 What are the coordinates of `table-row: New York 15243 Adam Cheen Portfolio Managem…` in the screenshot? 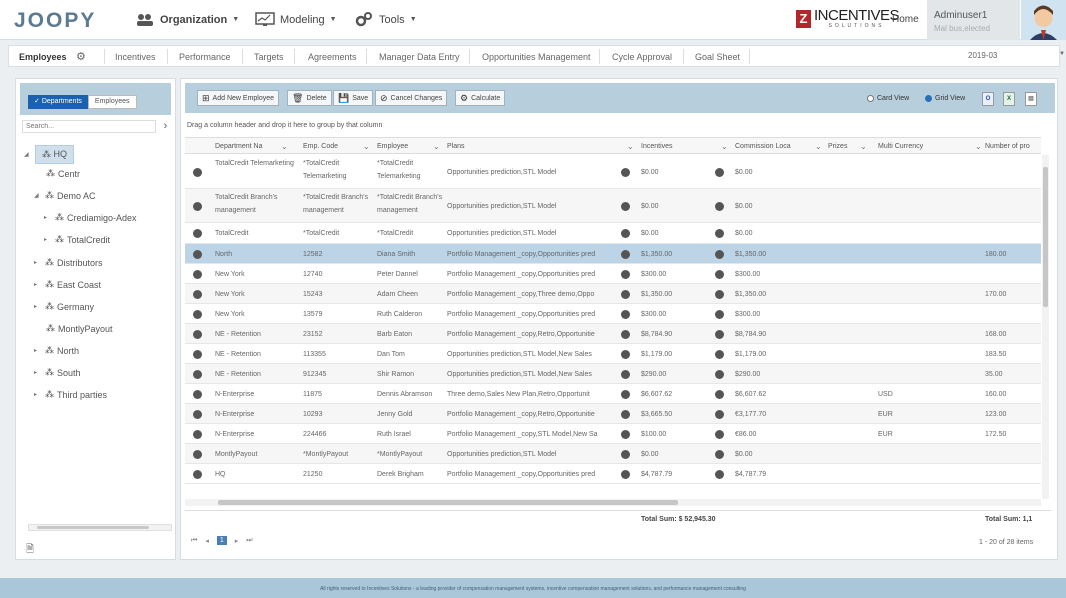 It's located at (613, 294).